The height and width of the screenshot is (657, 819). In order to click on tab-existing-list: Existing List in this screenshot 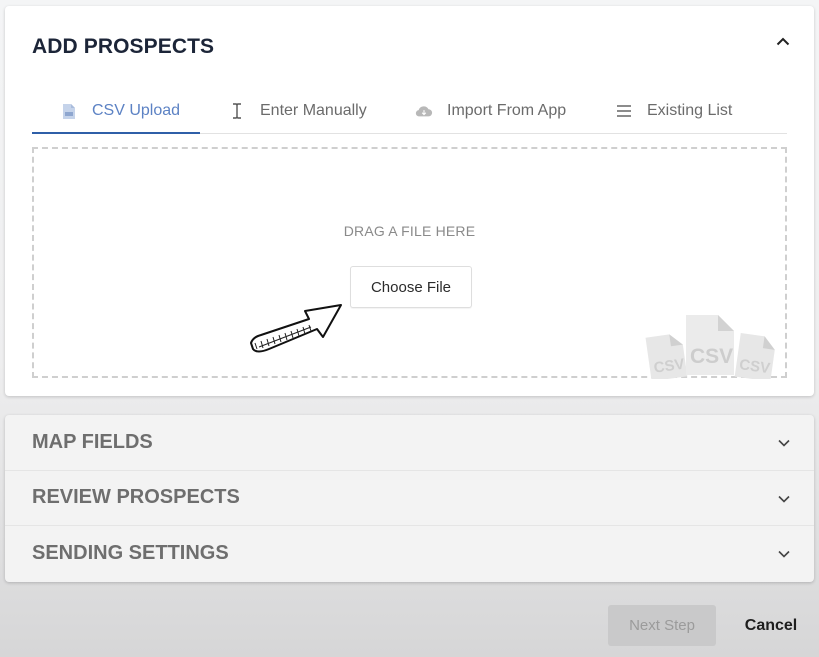, I will do `click(683, 111)`.